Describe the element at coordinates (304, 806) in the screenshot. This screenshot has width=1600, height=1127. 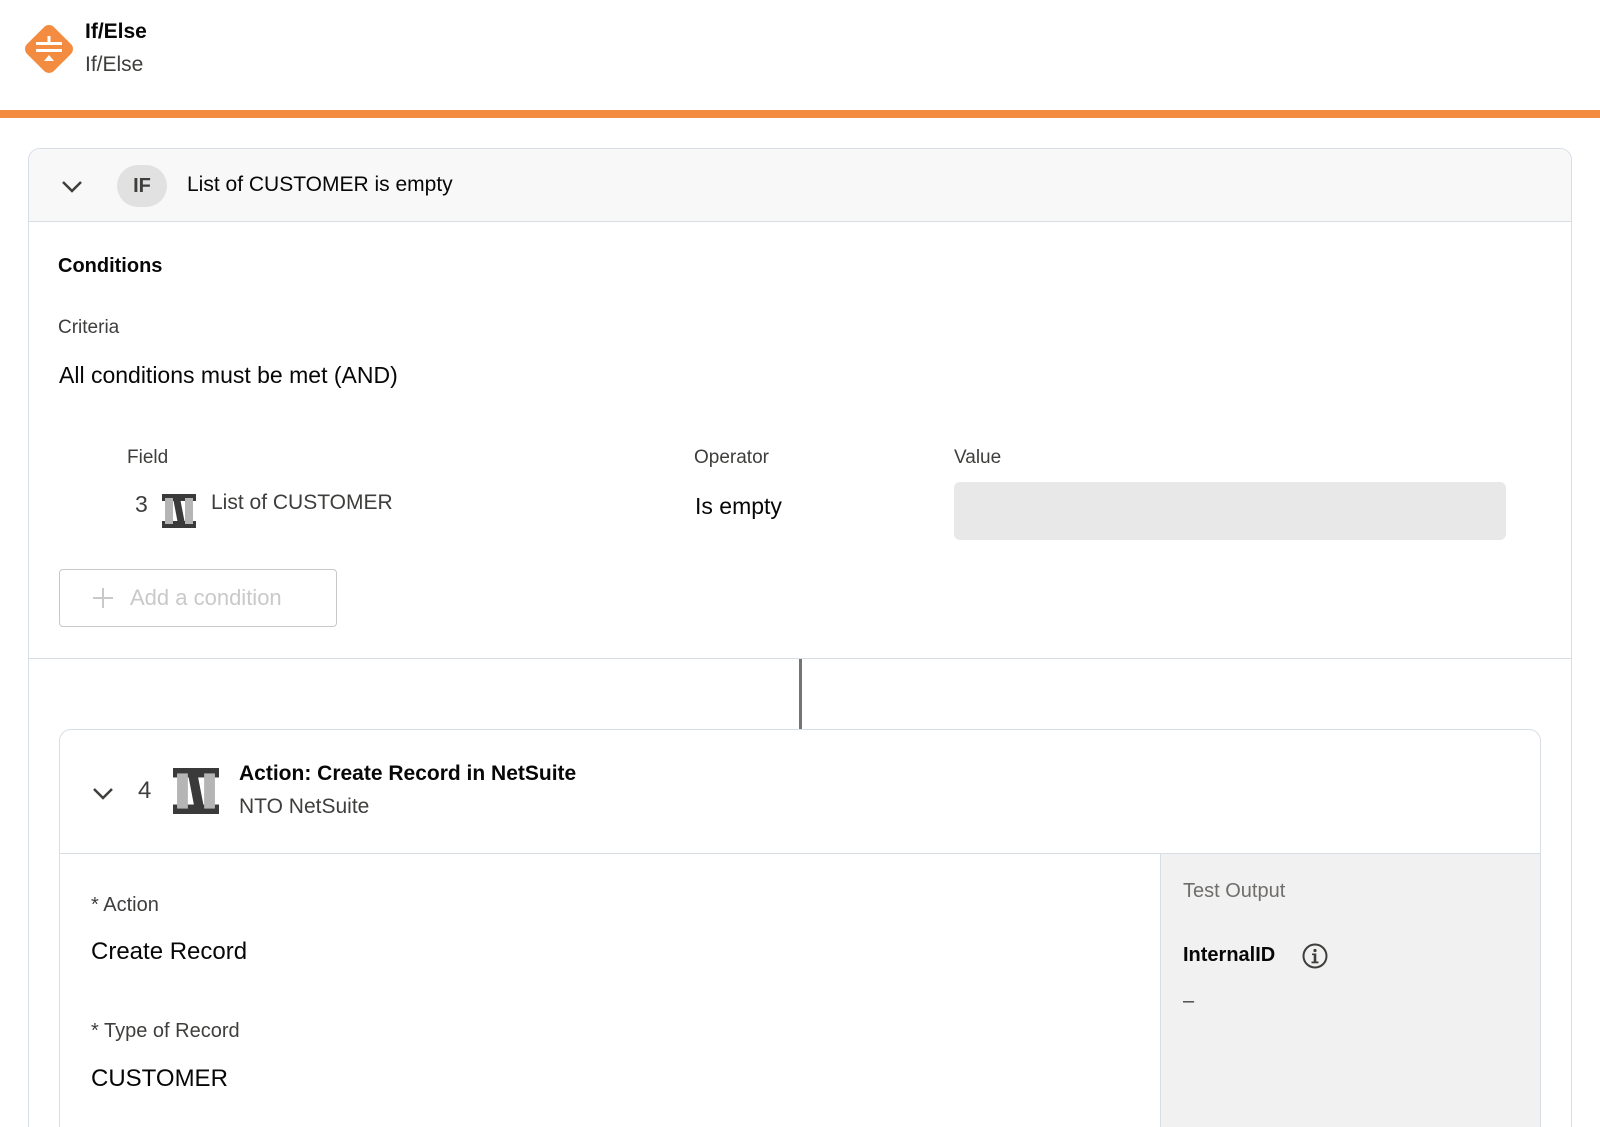
I see `action-subtitle: NTO NetSuite` at that location.